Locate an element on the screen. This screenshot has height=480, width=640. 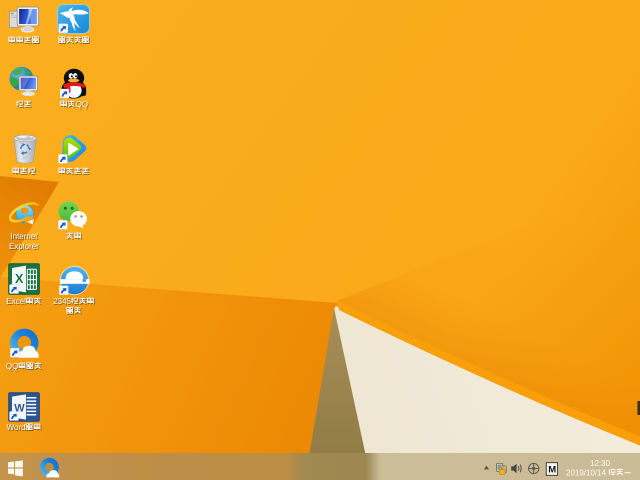
svg-text: Word is located at coordinates (15, 427).